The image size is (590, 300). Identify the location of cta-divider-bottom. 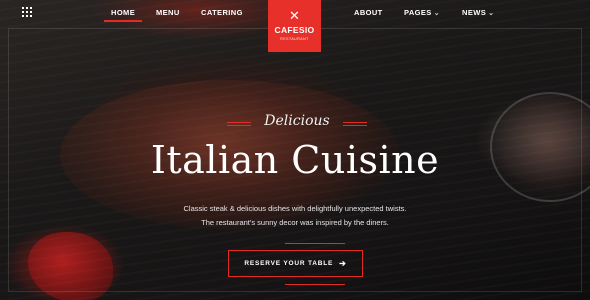
(315, 284).